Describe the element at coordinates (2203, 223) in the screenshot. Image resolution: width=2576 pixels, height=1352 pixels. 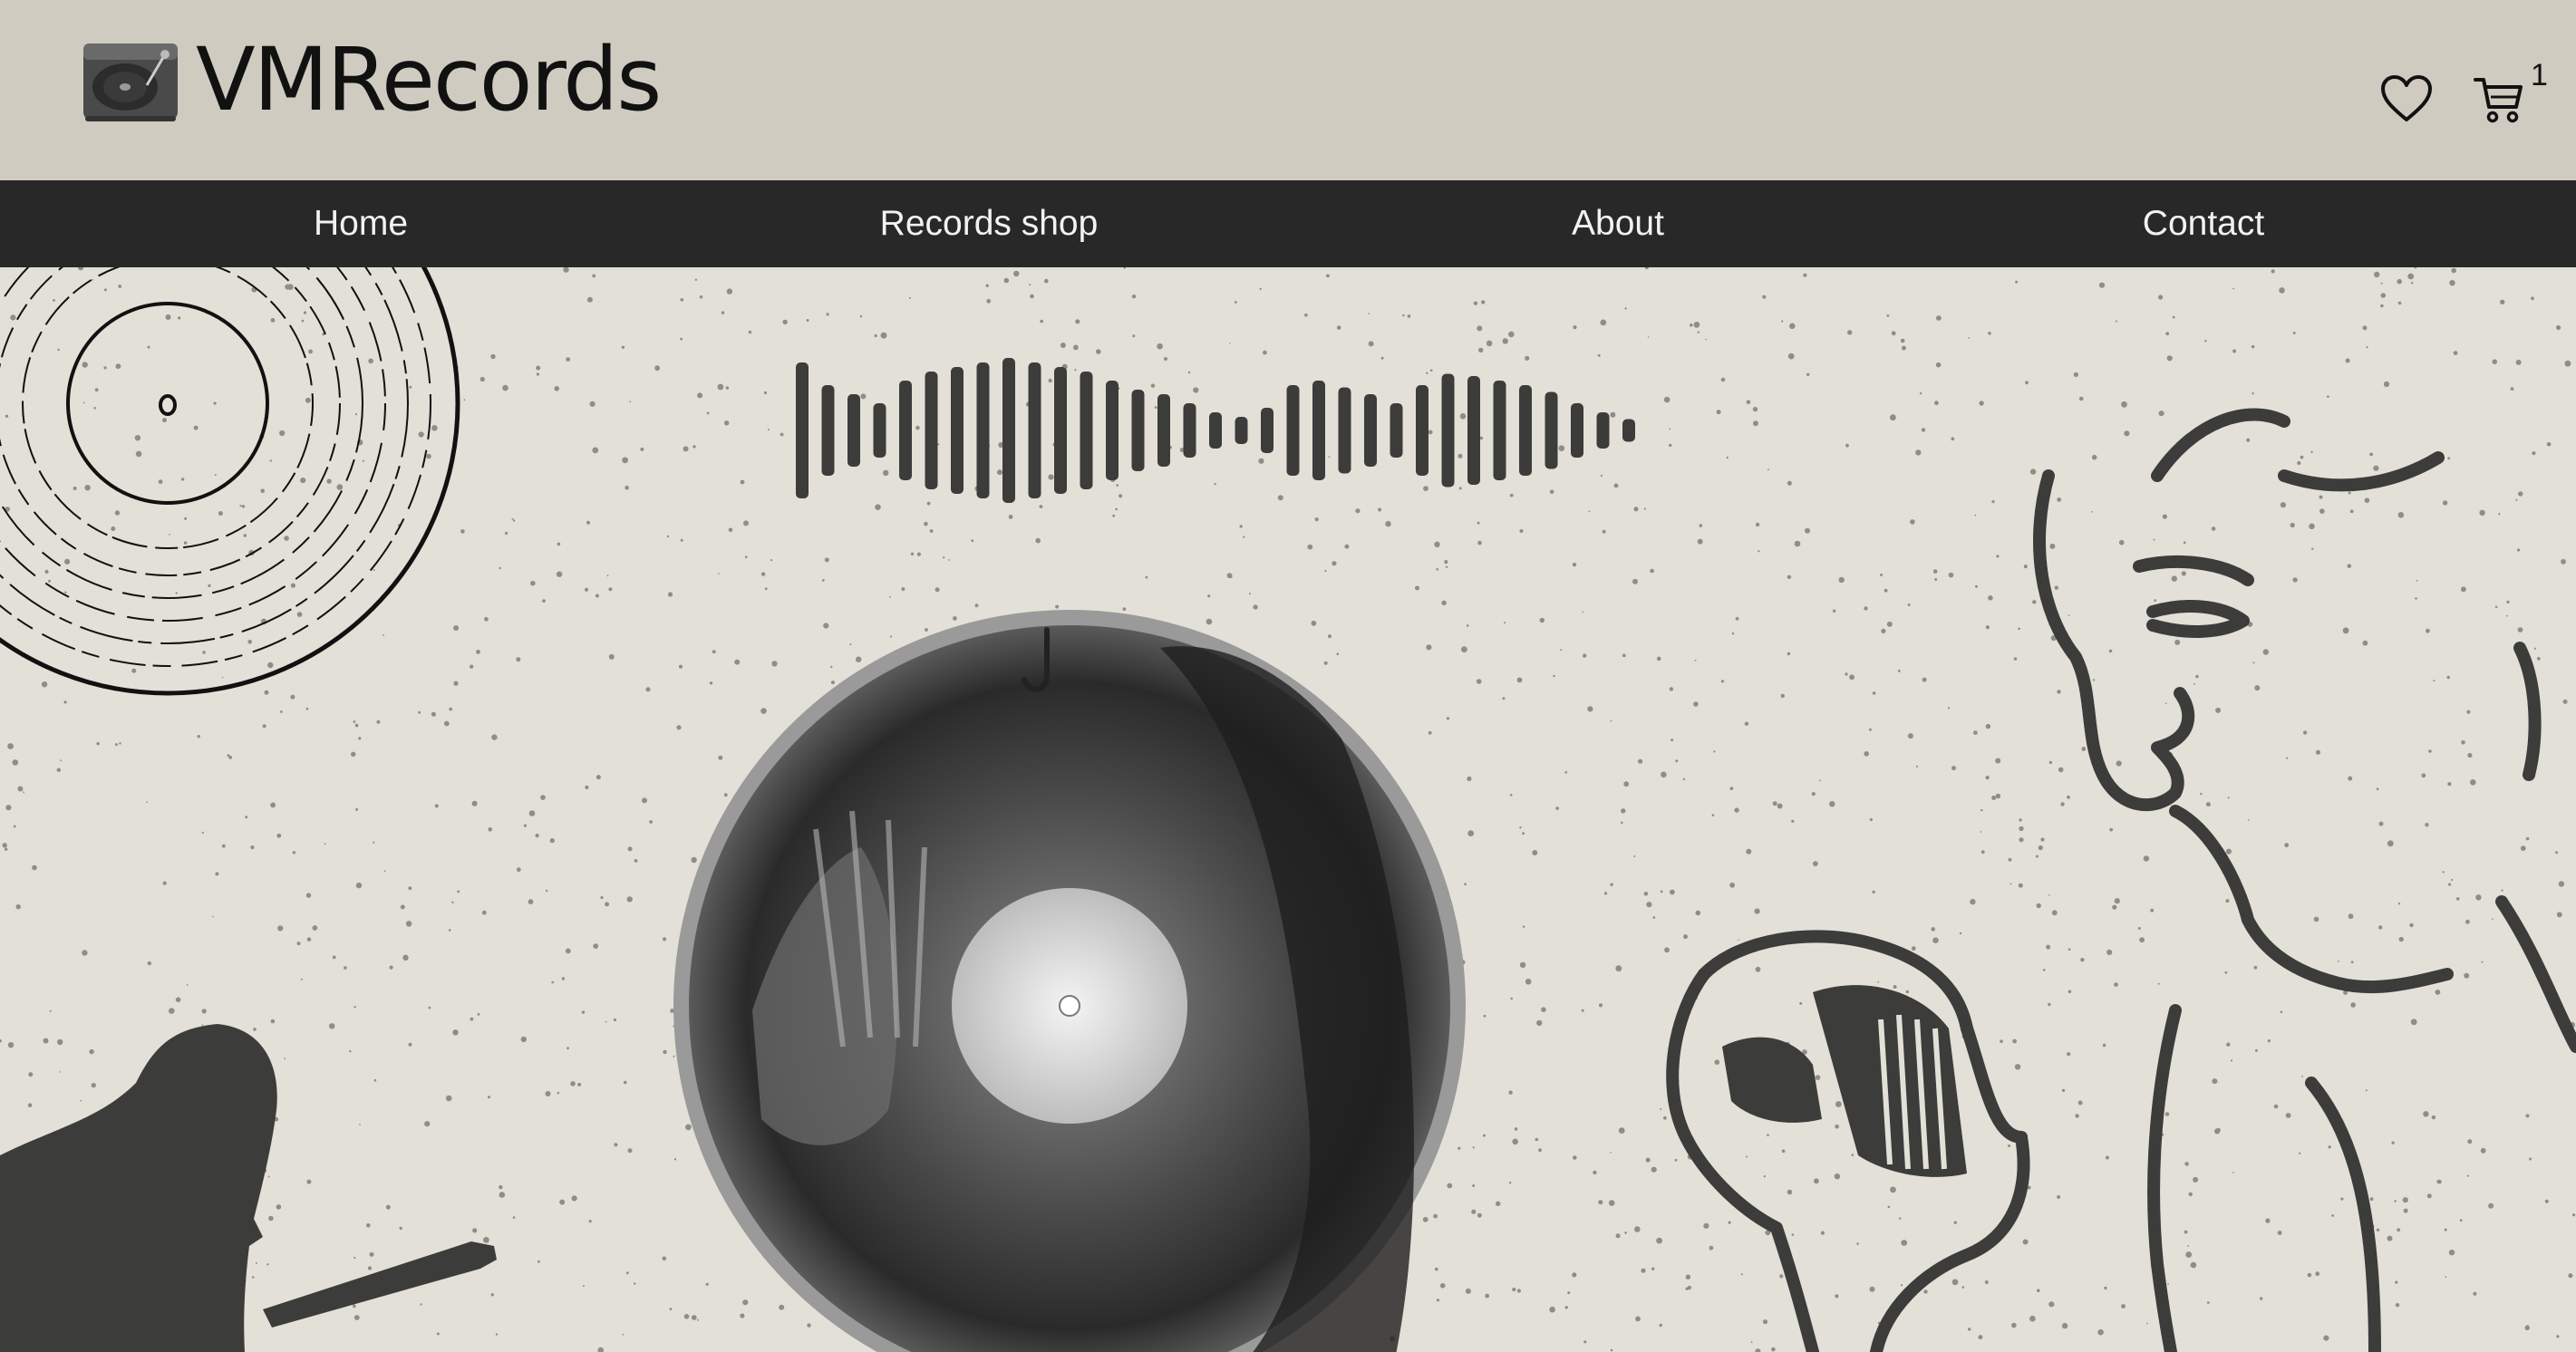
I see `nav-item-contact: Contact` at that location.